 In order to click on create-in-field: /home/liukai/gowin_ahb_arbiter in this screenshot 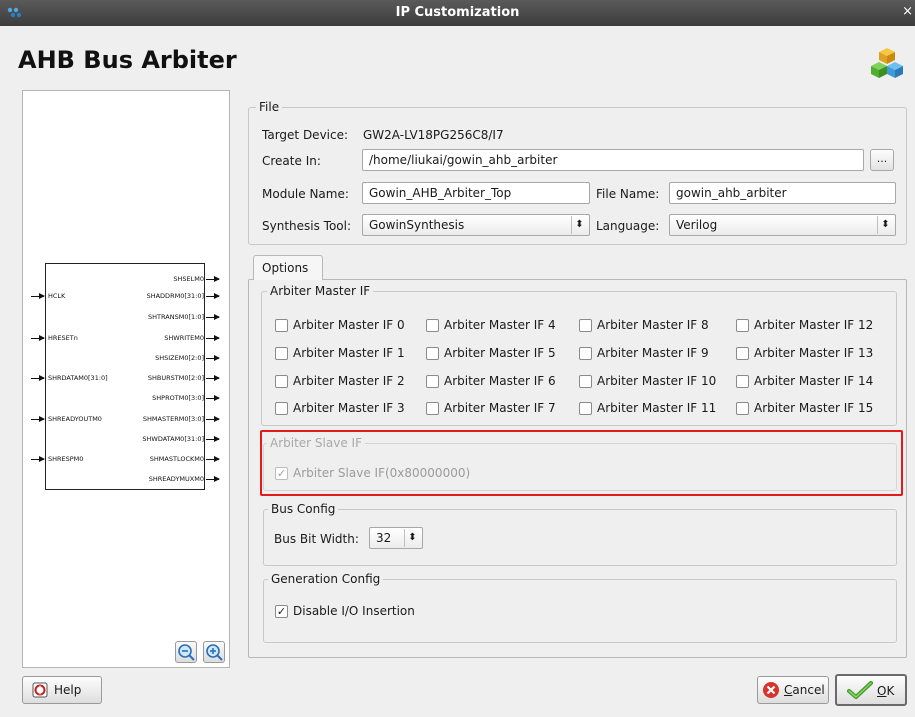, I will do `click(613, 160)`.